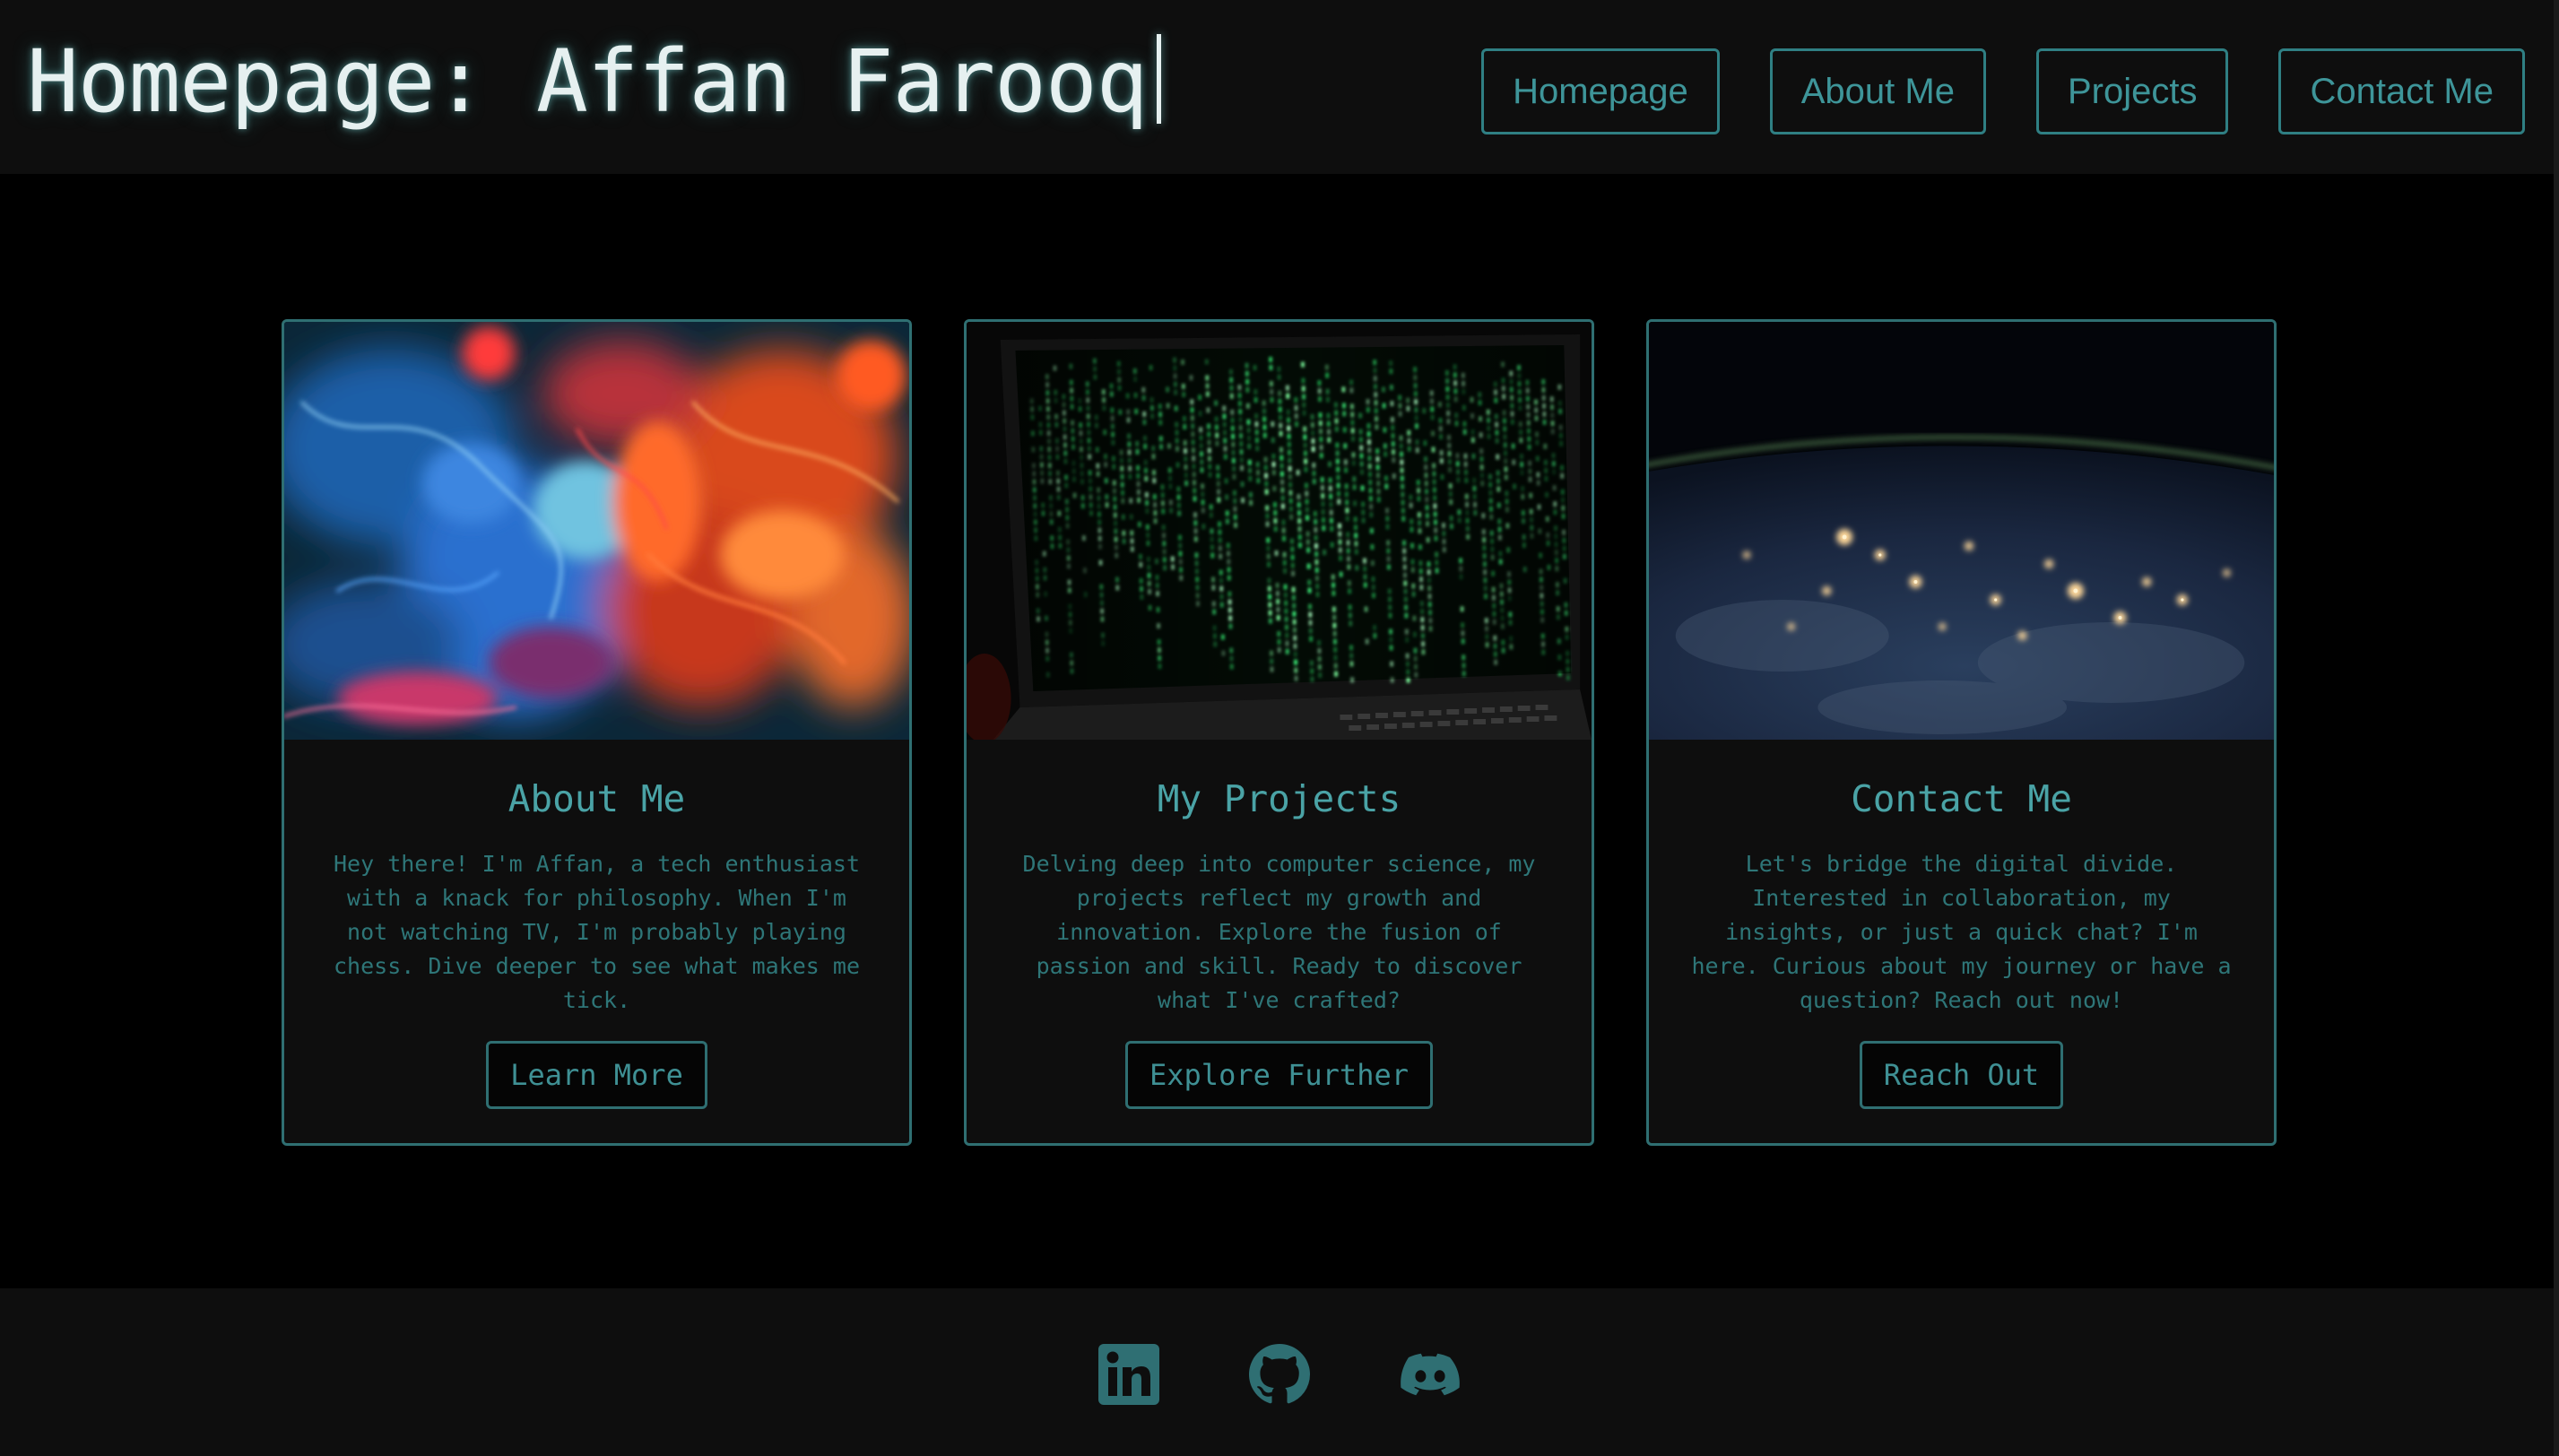 The image size is (2559, 1456). What do you see at coordinates (2132, 91) in the screenshot?
I see `nav-projects-button: Projects` at bounding box center [2132, 91].